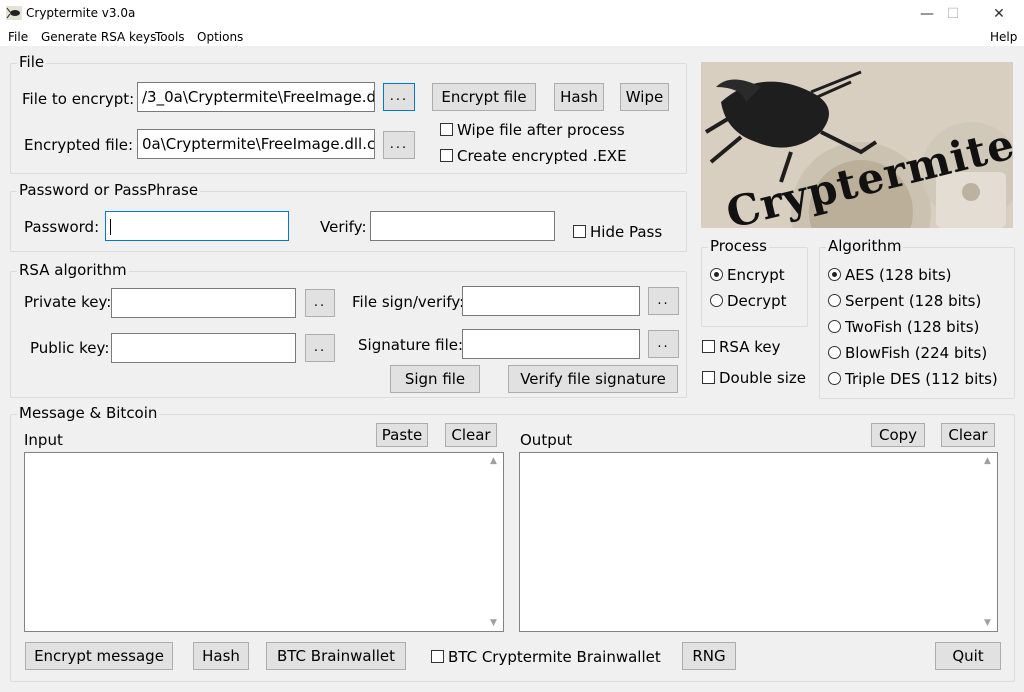  Describe the element at coordinates (256, 97) in the screenshot. I see `file-to-encrypt-input: /3_0a\Cryptermite\FreeImage.dll` at that location.